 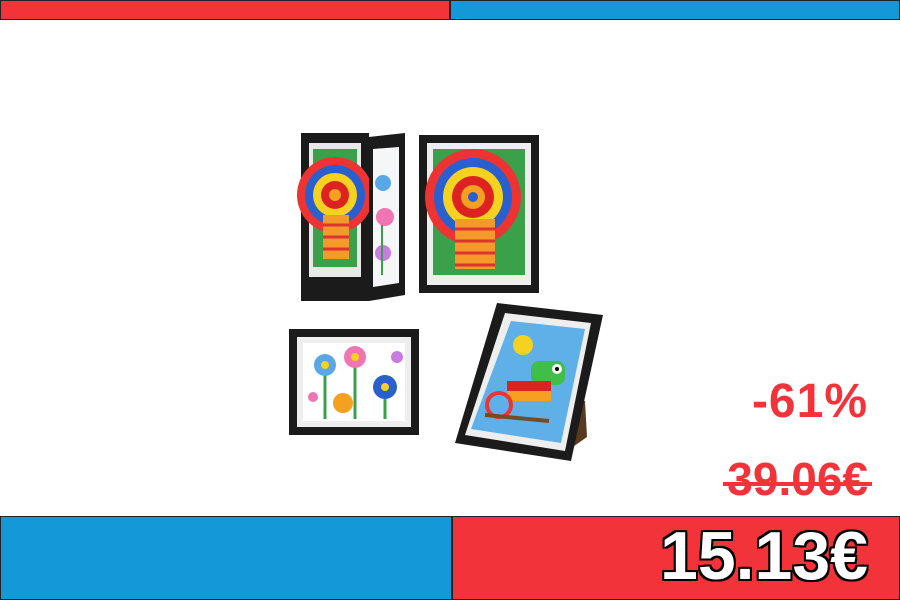 I want to click on original-price-text: 39.06€, so click(x=797, y=479).